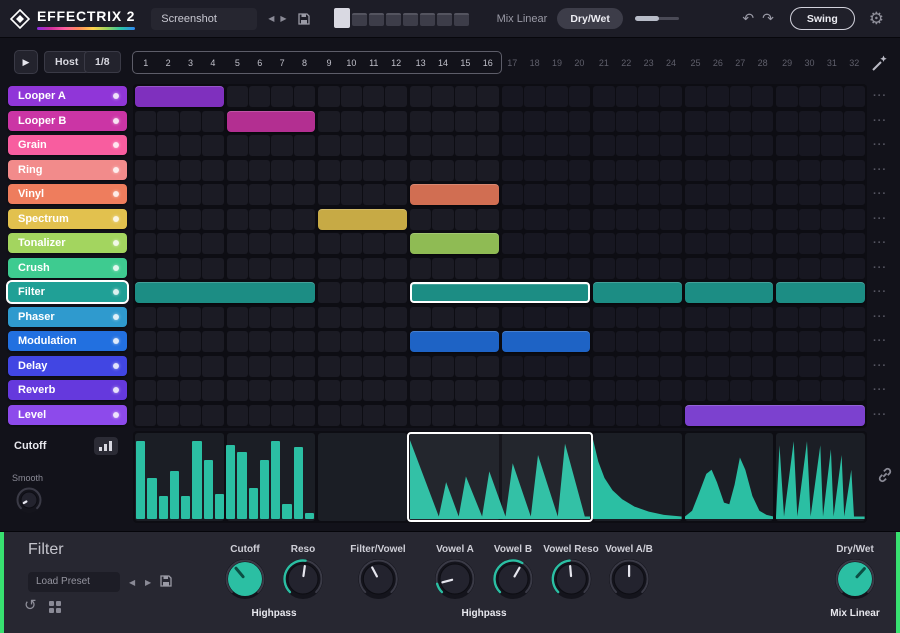 The width and height of the screenshot is (900, 633). I want to click on knob-control-filter-vowel, so click(378, 579).